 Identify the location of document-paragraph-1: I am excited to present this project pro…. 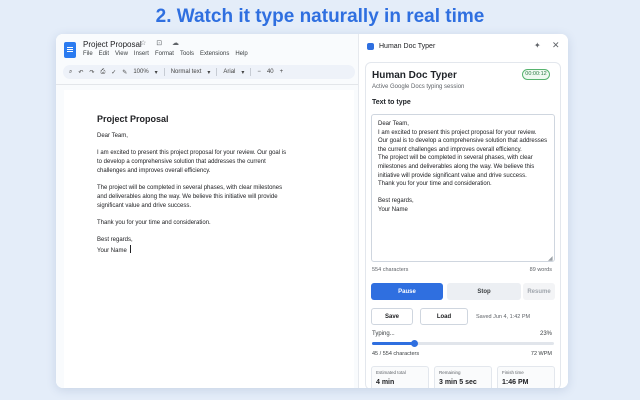
(192, 162).